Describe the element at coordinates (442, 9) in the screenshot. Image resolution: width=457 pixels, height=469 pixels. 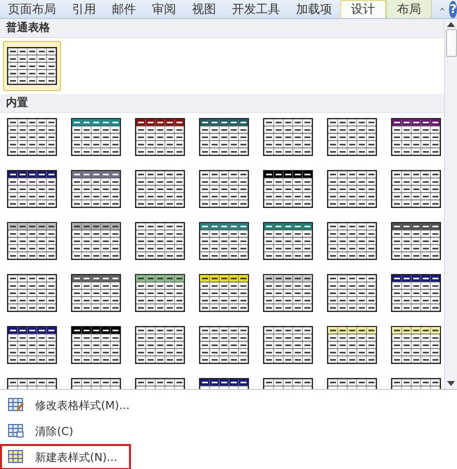
I see `collapse-caret-icon` at that location.